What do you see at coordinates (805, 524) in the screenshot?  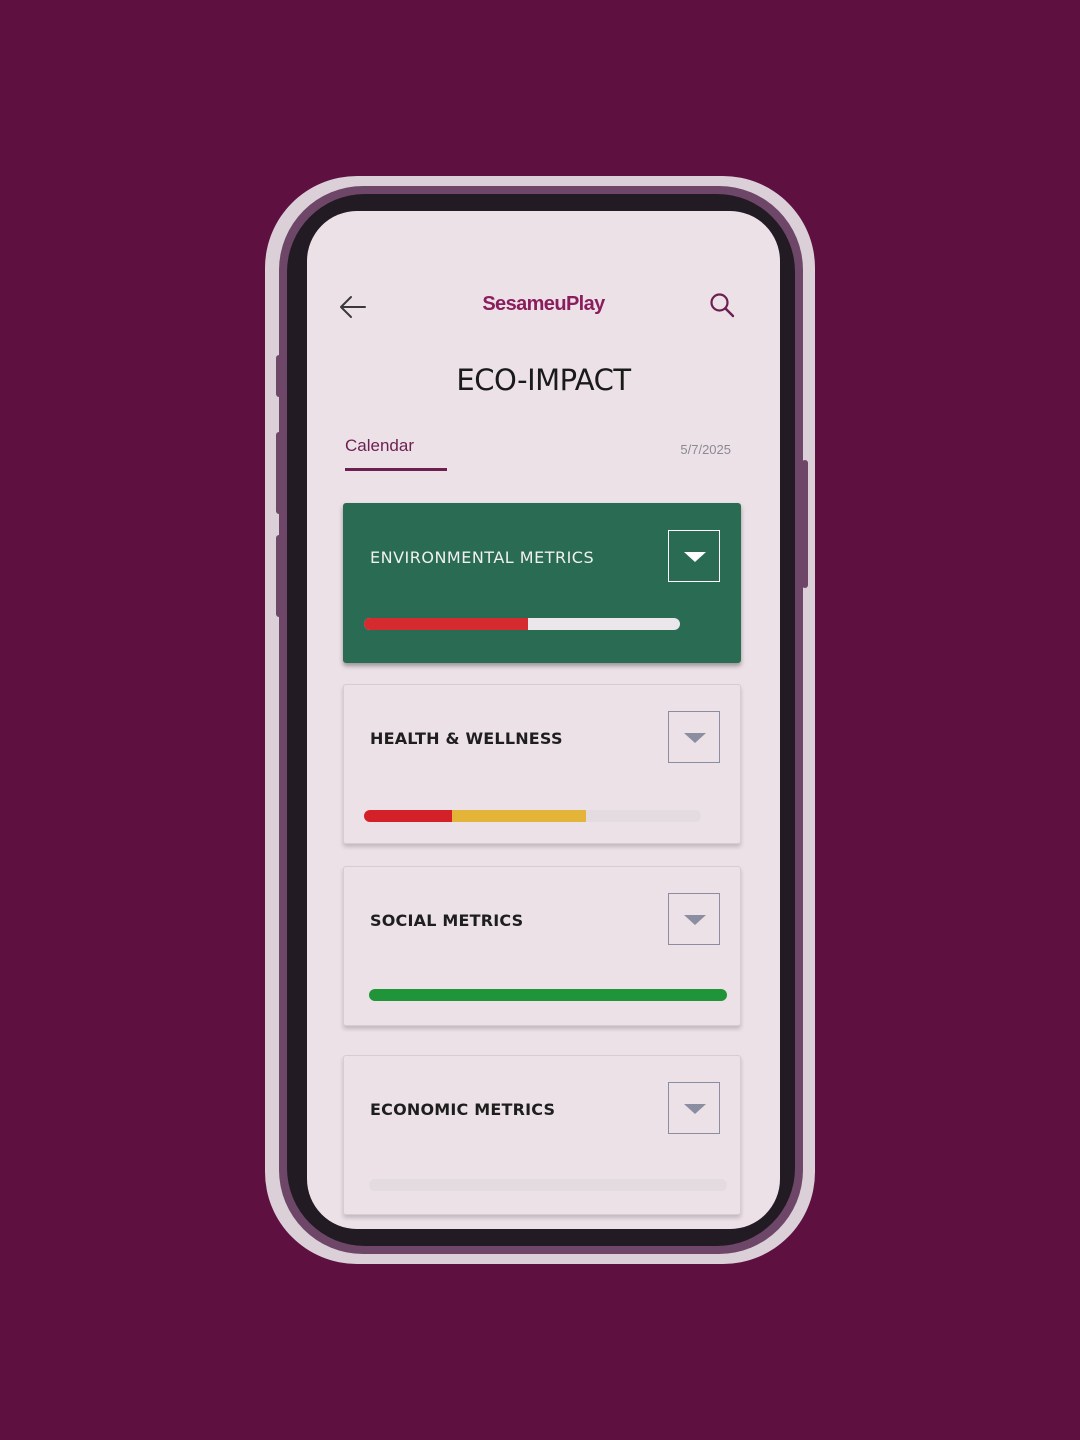 I see `power-button` at bounding box center [805, 524].